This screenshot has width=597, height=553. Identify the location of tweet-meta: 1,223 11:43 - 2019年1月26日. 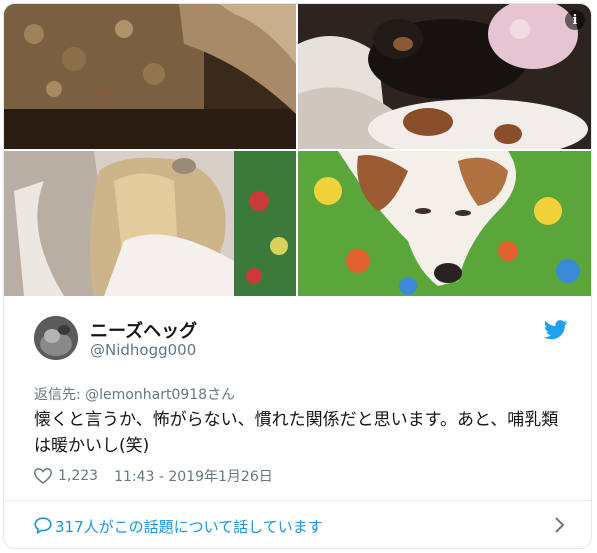
(153, 476).